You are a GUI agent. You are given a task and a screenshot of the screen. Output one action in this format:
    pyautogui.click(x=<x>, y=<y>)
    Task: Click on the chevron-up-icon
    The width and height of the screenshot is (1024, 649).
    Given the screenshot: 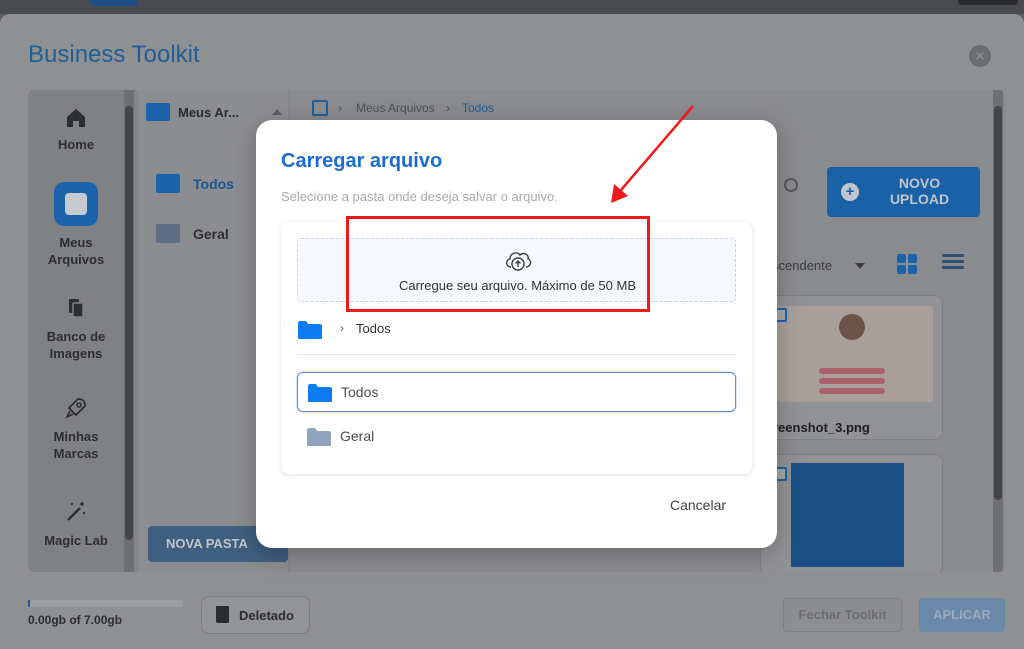 What is the action you would take?
    pyautogui.click(x=277, y=112)
    